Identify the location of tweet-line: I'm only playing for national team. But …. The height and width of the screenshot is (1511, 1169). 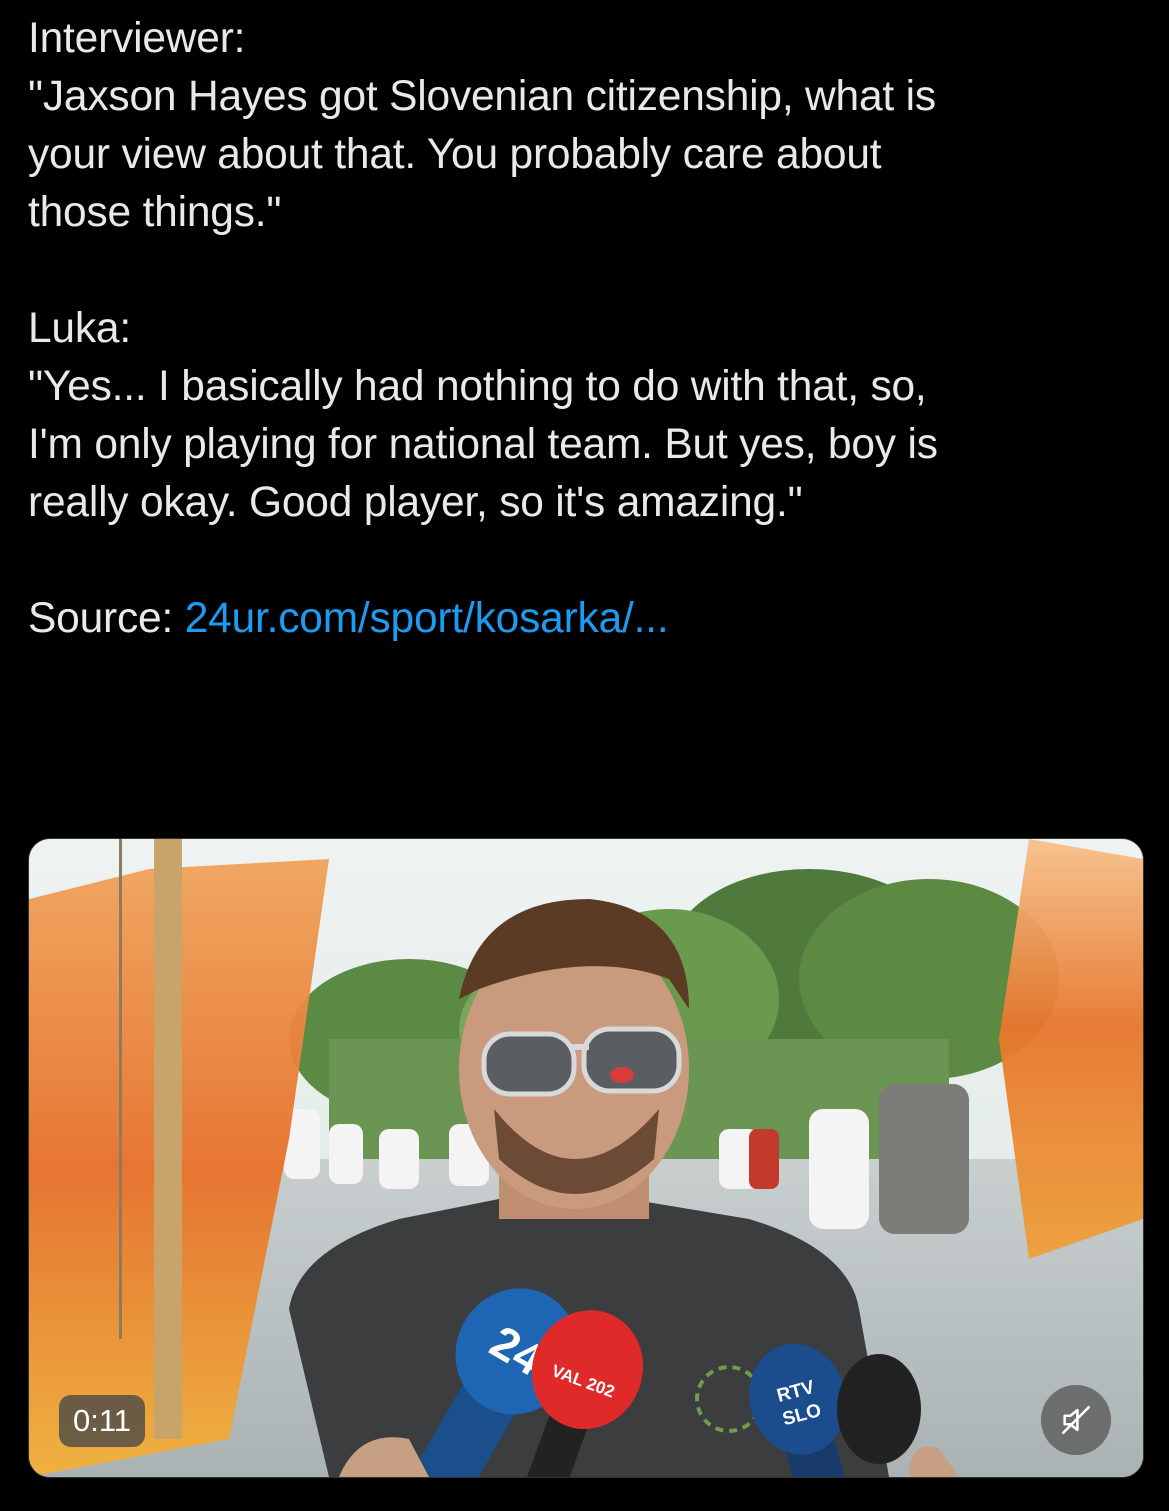
(483, 444).